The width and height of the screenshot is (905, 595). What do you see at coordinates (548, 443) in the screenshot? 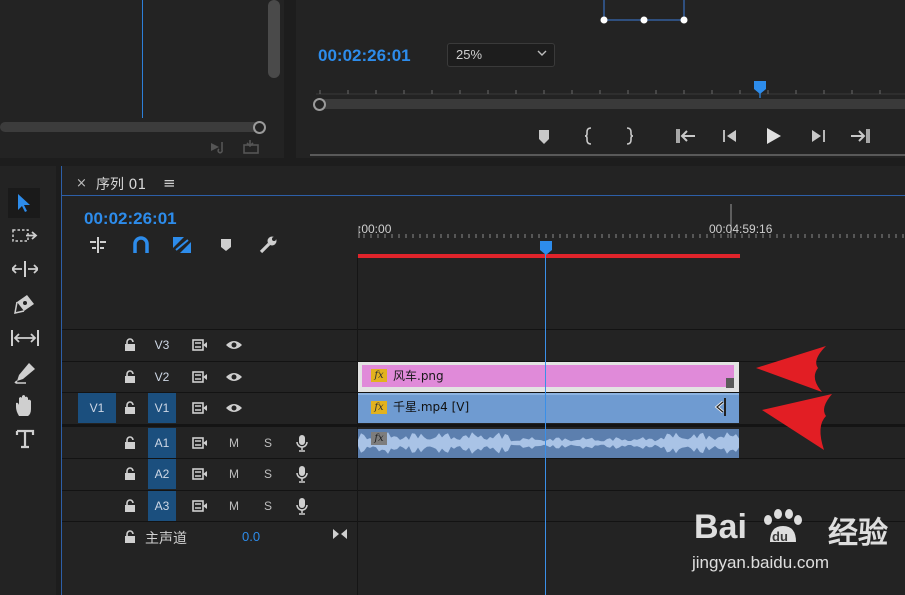
I see `clip-a1-audio: fx` at bounding box center [548, 443].